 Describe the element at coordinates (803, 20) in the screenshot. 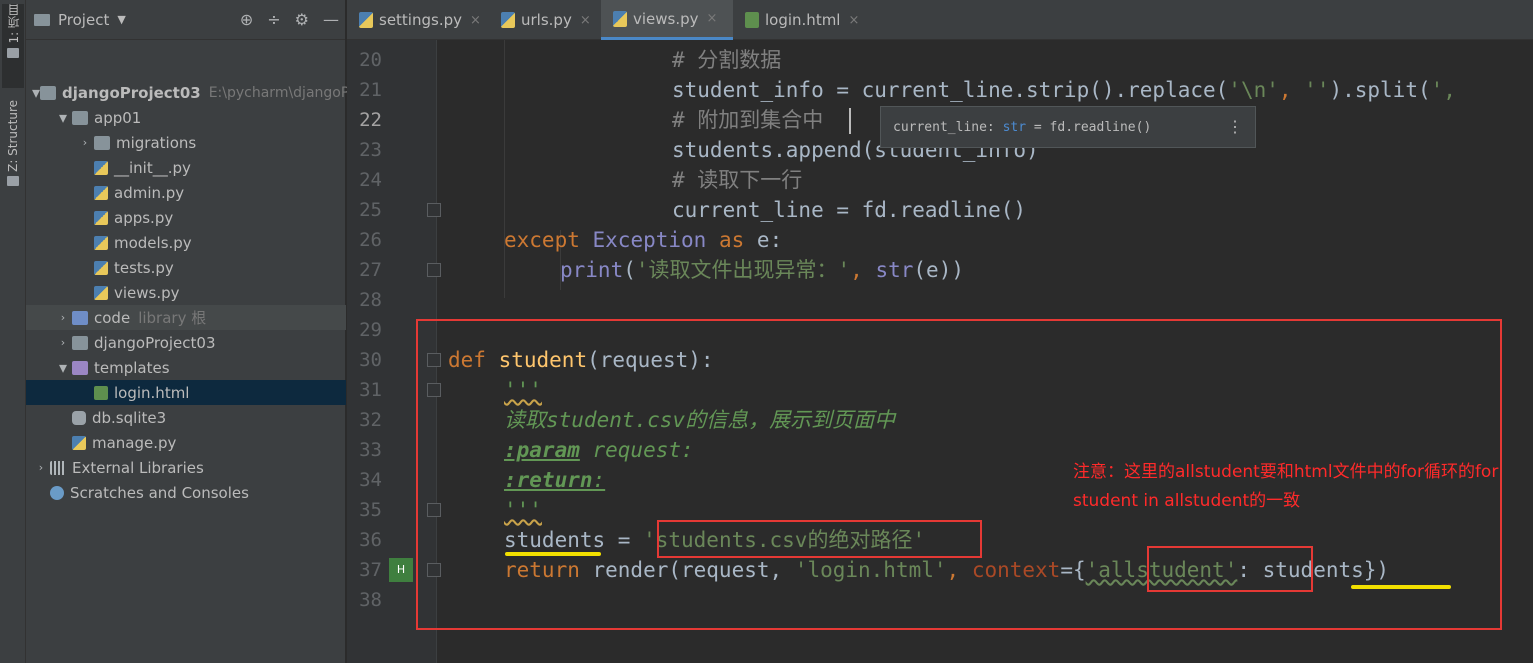

I see `editor-tab-label: login.html` at that location.